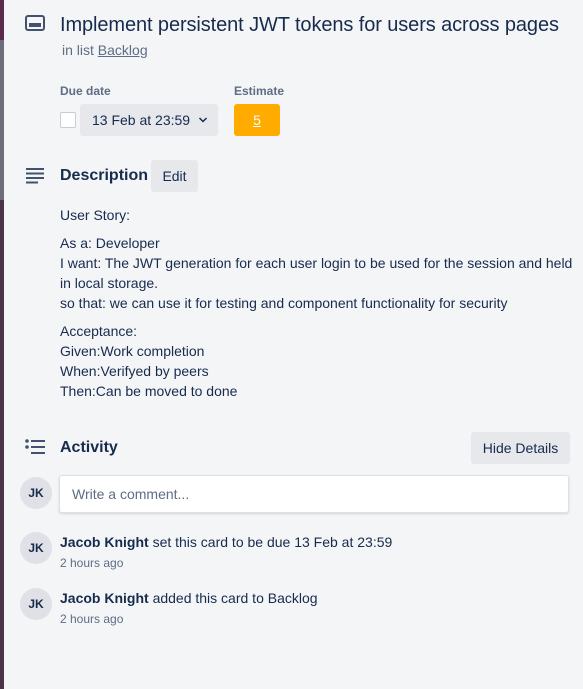 The height and width of the screenshot is (689, 583). Describe the element at coordinates (134, 371) in the screenshot. I see `description-line: When:Verifyed by peers` at that location.